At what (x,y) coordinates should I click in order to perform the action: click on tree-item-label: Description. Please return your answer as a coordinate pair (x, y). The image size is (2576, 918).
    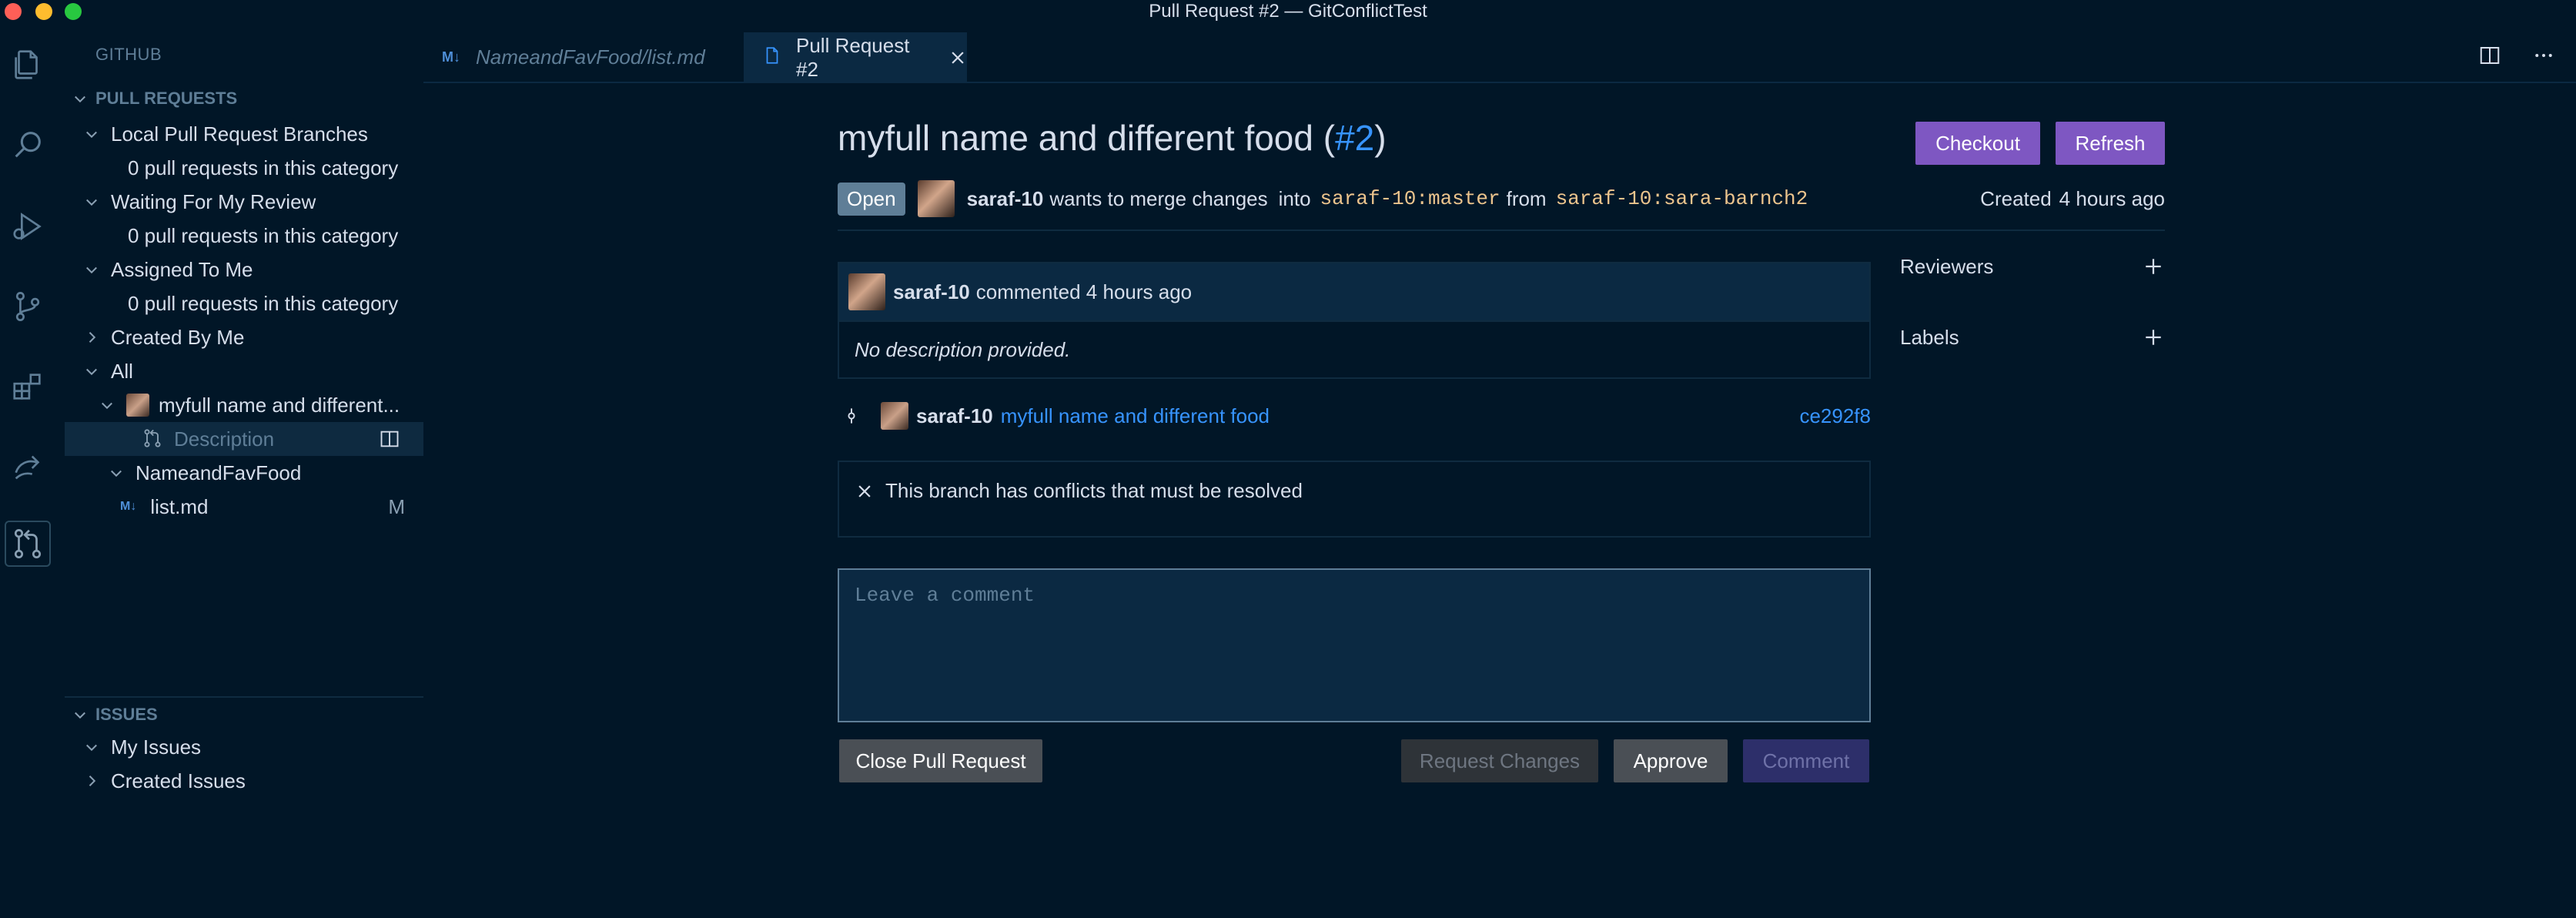
    Looking at the image, I should click on (224, 439).